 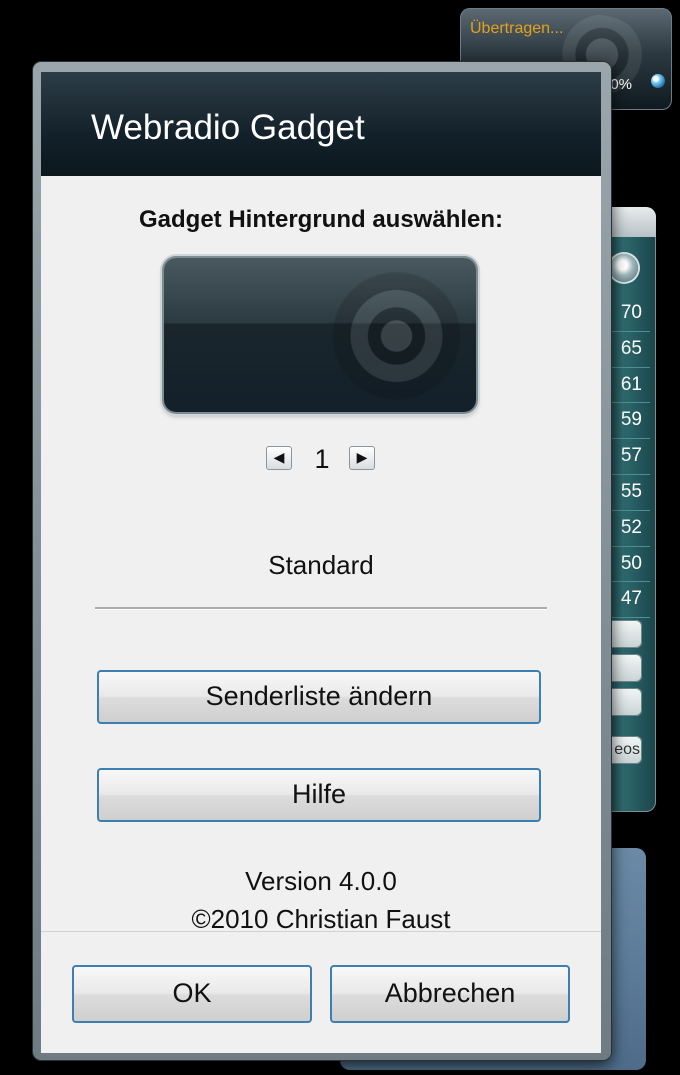 I want to click on divider, so click(x=321, y=608).